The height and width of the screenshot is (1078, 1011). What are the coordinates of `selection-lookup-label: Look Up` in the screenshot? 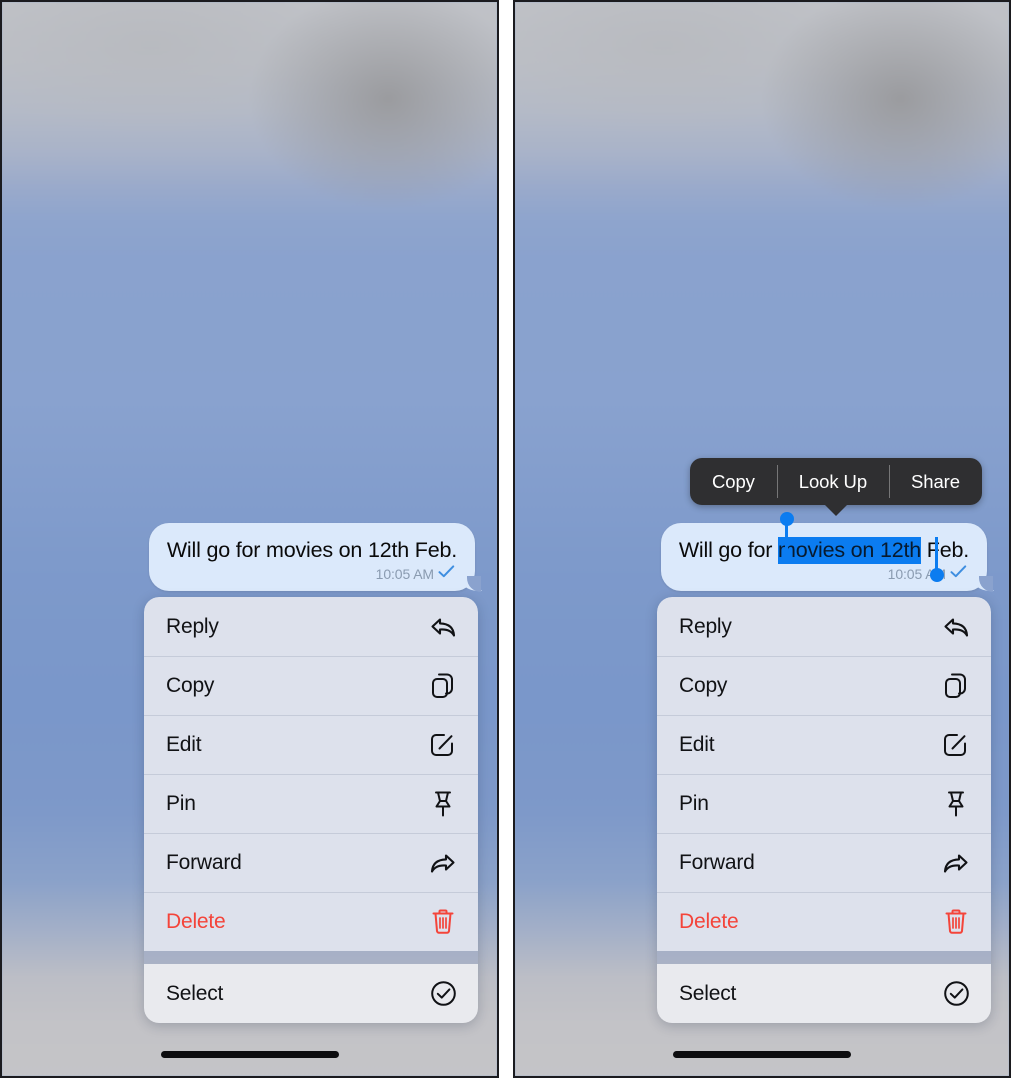 It's located at (833, 481).